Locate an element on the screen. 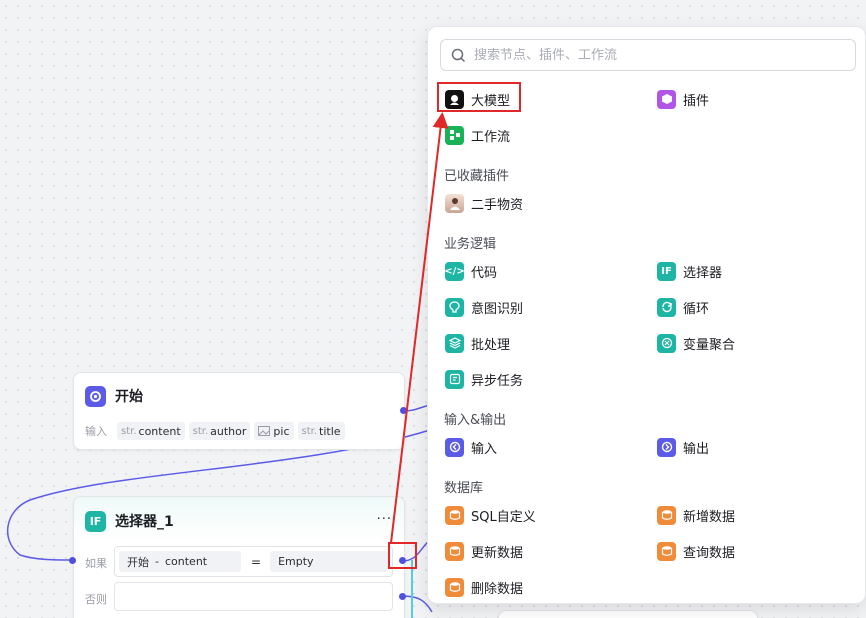 The image size is (866, 618). db-update-icon is located at coordinates (454, 551).